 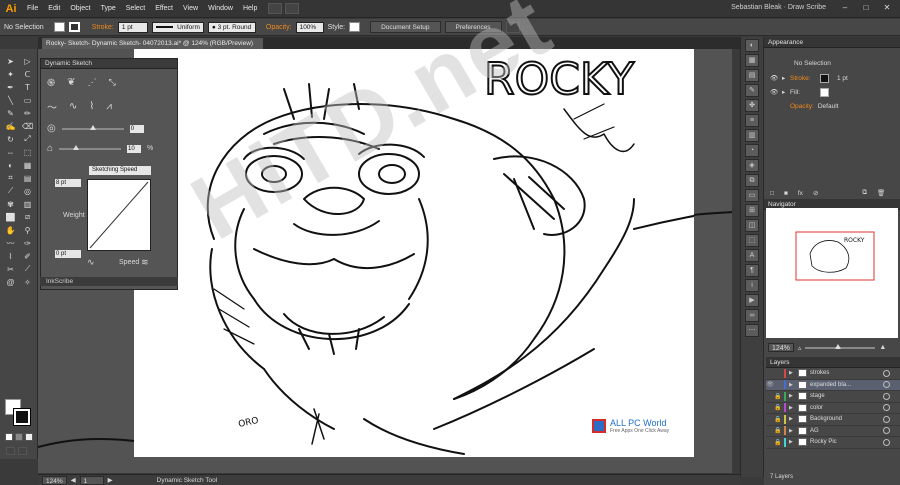 I want to click on maximize-icon: □, so click(x=866, y=8).